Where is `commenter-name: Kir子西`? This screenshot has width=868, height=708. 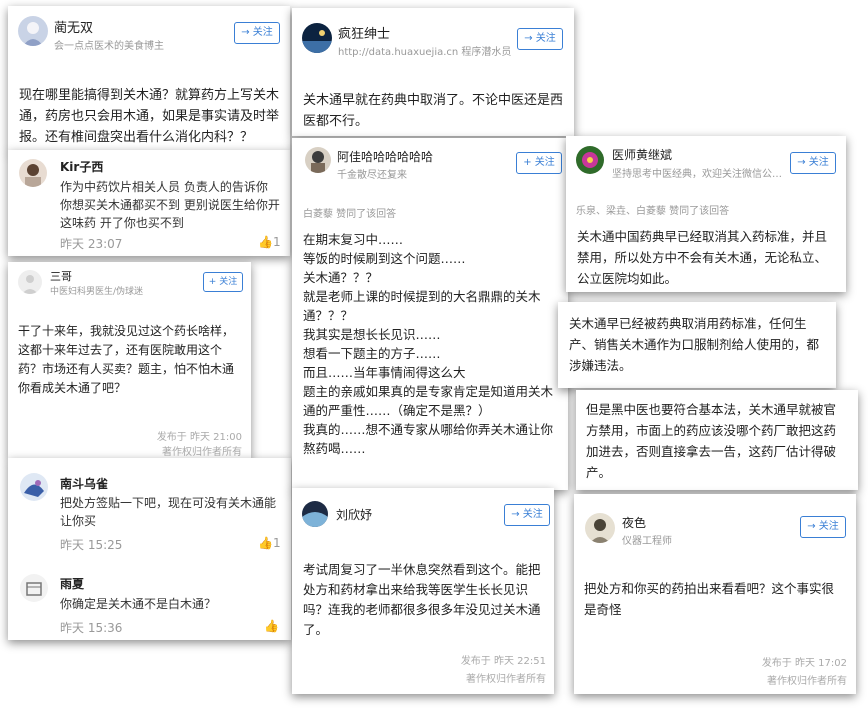
commenter-name: Kir子西 is located at coordinates (81, 166).